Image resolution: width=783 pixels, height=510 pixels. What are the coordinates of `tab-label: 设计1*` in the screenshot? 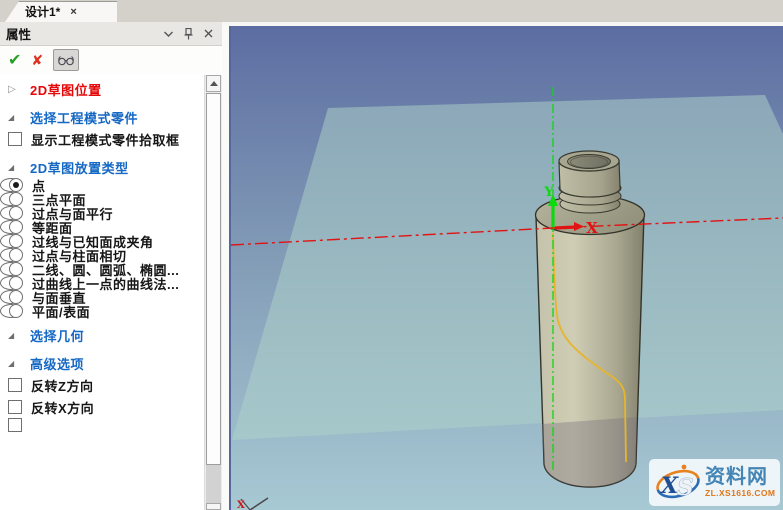 It's located at (43, 12).